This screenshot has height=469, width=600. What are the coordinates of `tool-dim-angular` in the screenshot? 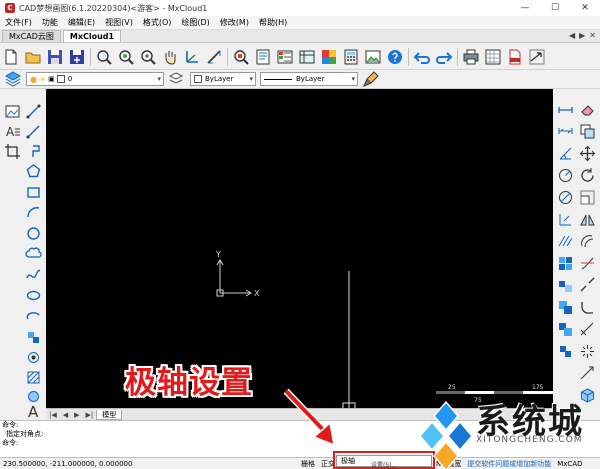 It's located at (565, 153).